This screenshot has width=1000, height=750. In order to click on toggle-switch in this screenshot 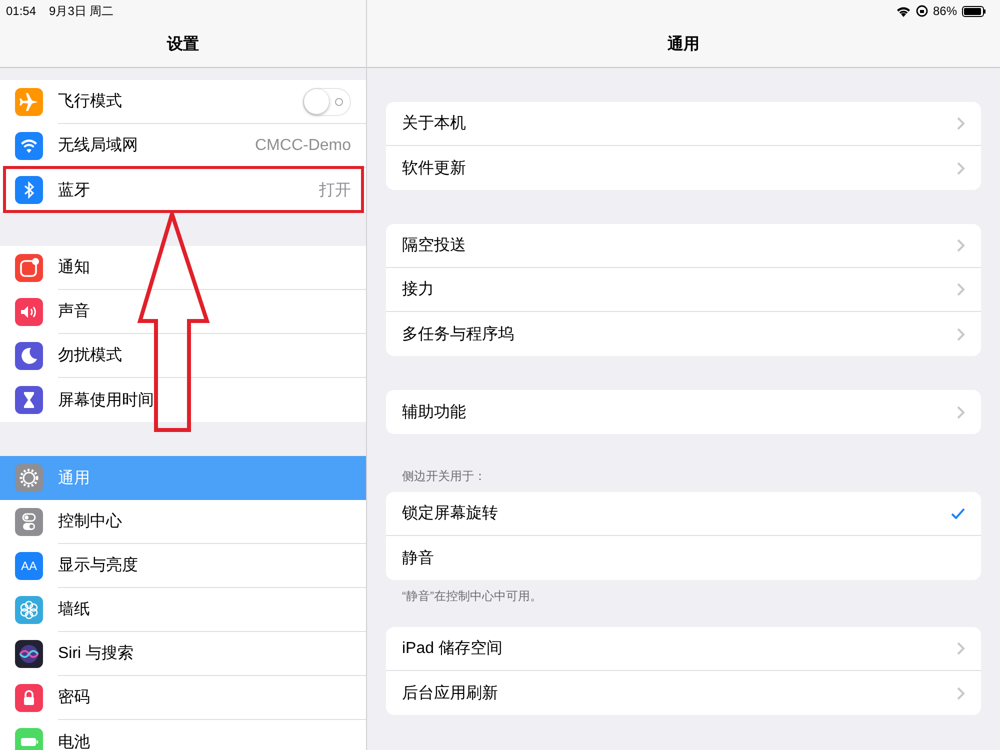, I will do `click(327, 102)`.